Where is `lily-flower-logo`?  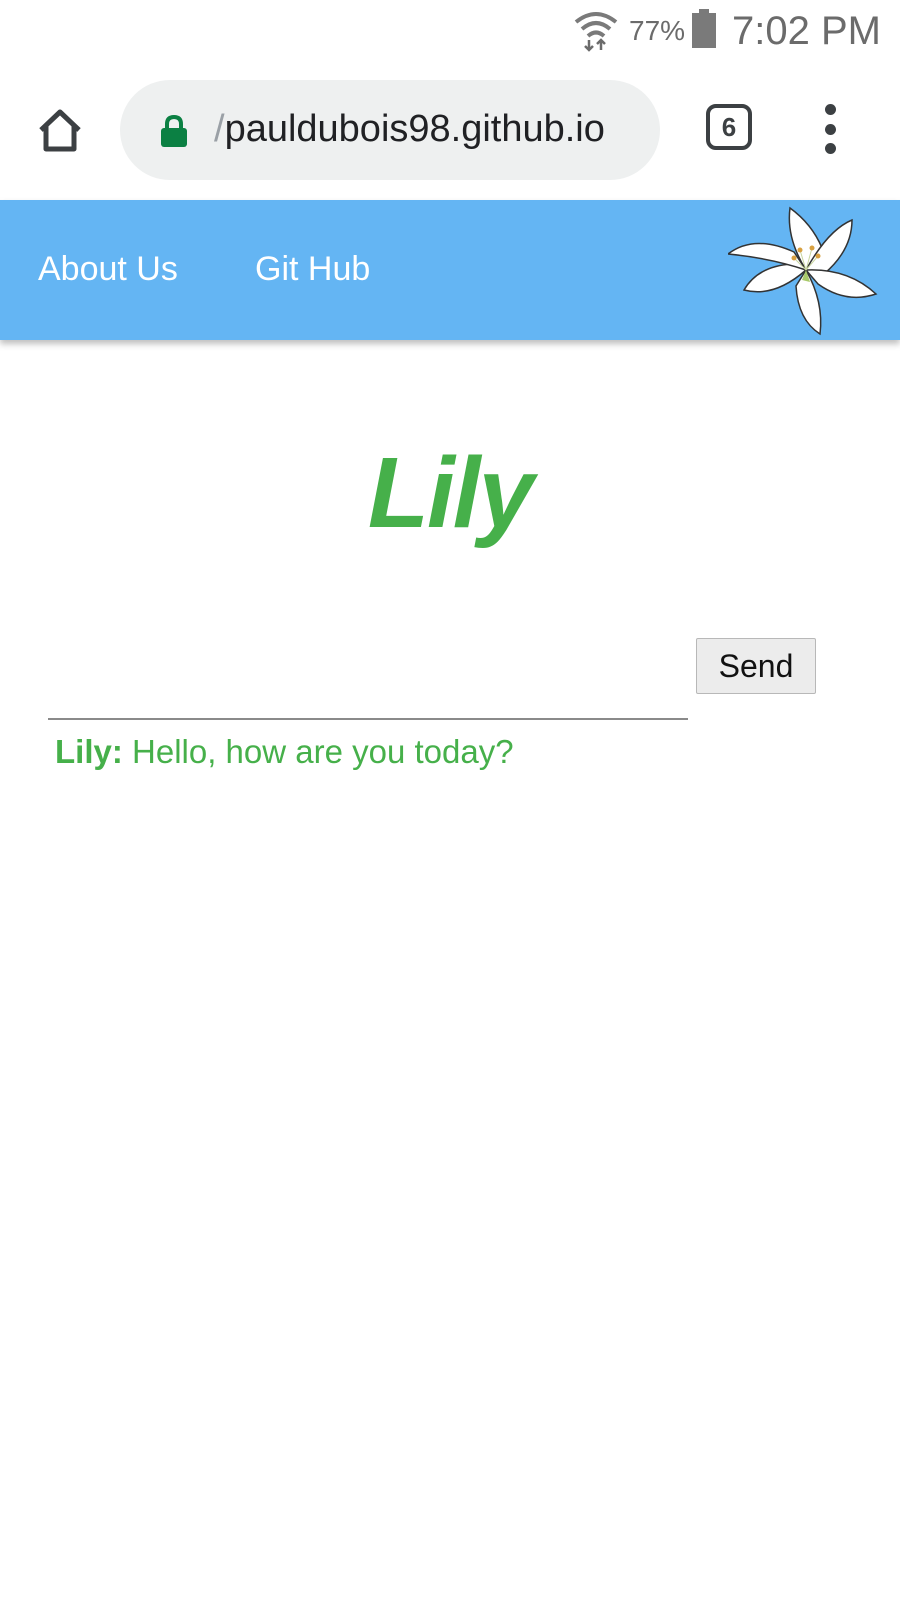
lily-flower-logo is located at coordinates (803, 271).